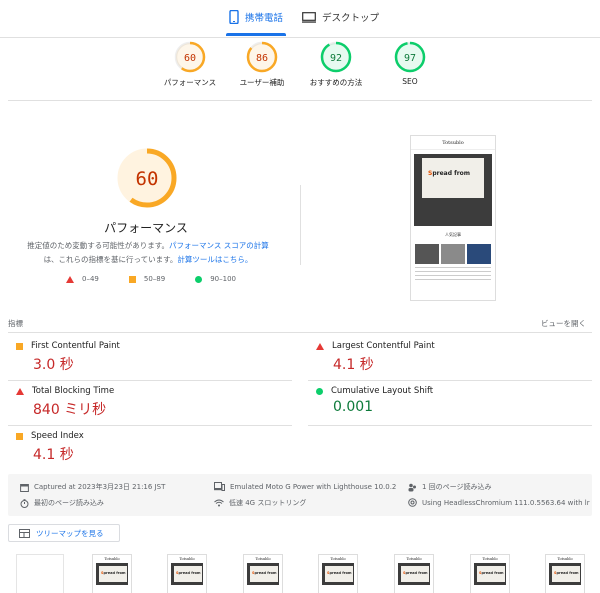  I want to click on tab-mobile: 携帯電話, so click(256, 17).